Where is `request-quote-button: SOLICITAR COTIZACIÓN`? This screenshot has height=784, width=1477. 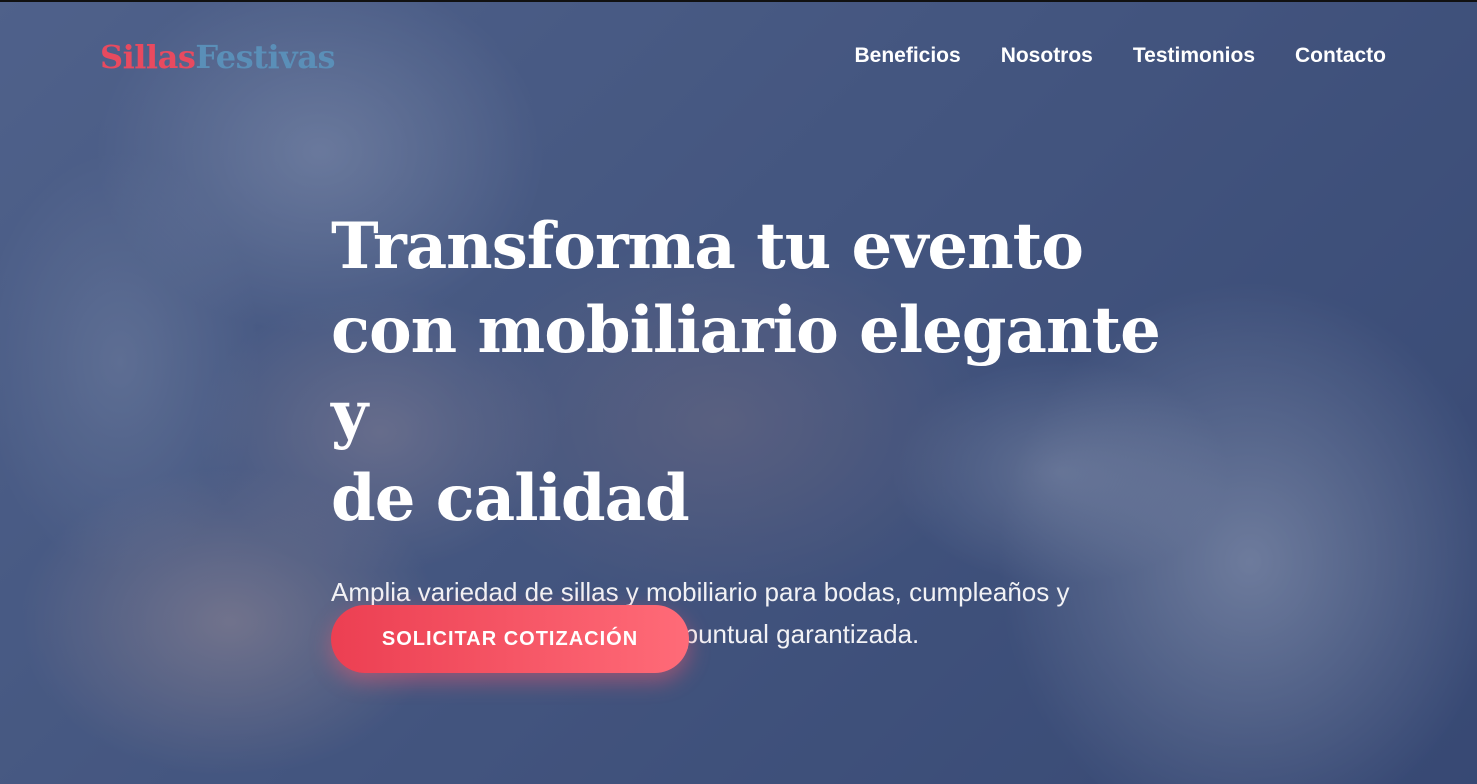
request-quote-button: SOLICITAR COTIZACIÓN is located at coordinates (510, 639).